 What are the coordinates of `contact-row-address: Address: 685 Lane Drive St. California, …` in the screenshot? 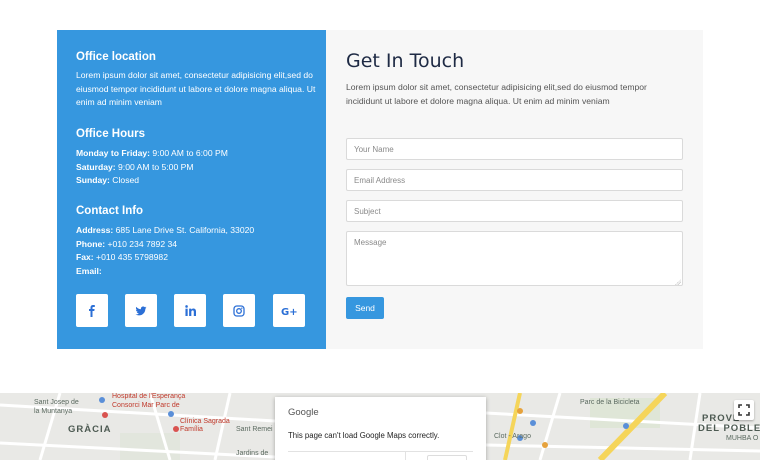 It's located at (196, 231).